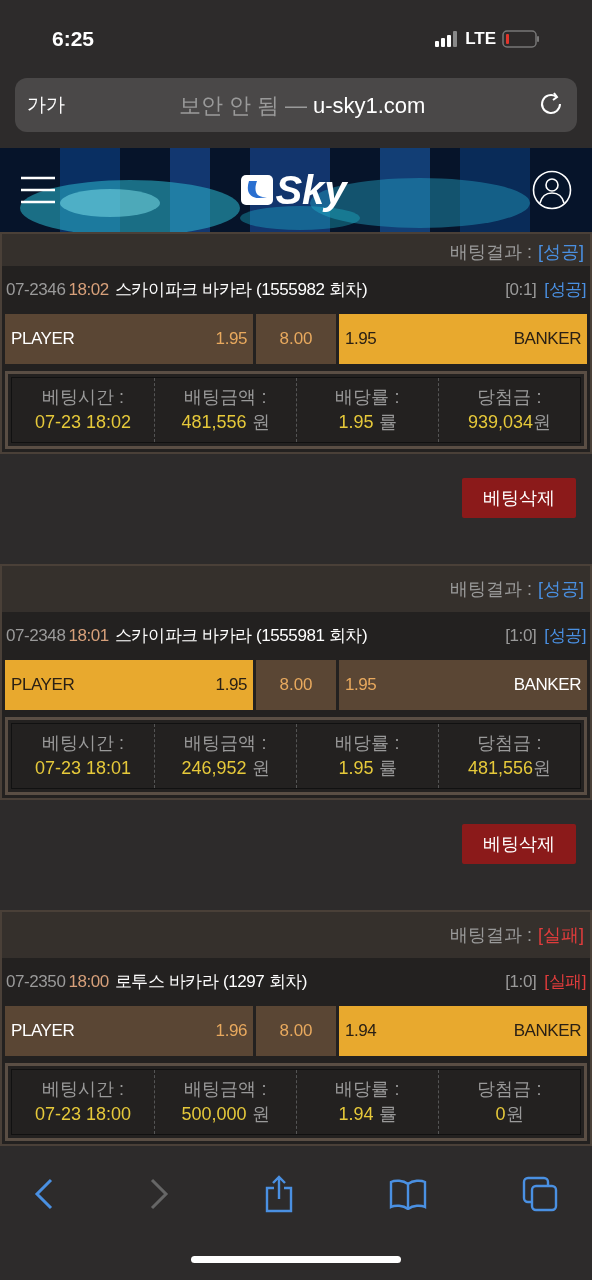 The width and height of the screenshot is (592, 1280). I want to click on bet-time: 18:02, so click(88, 290).